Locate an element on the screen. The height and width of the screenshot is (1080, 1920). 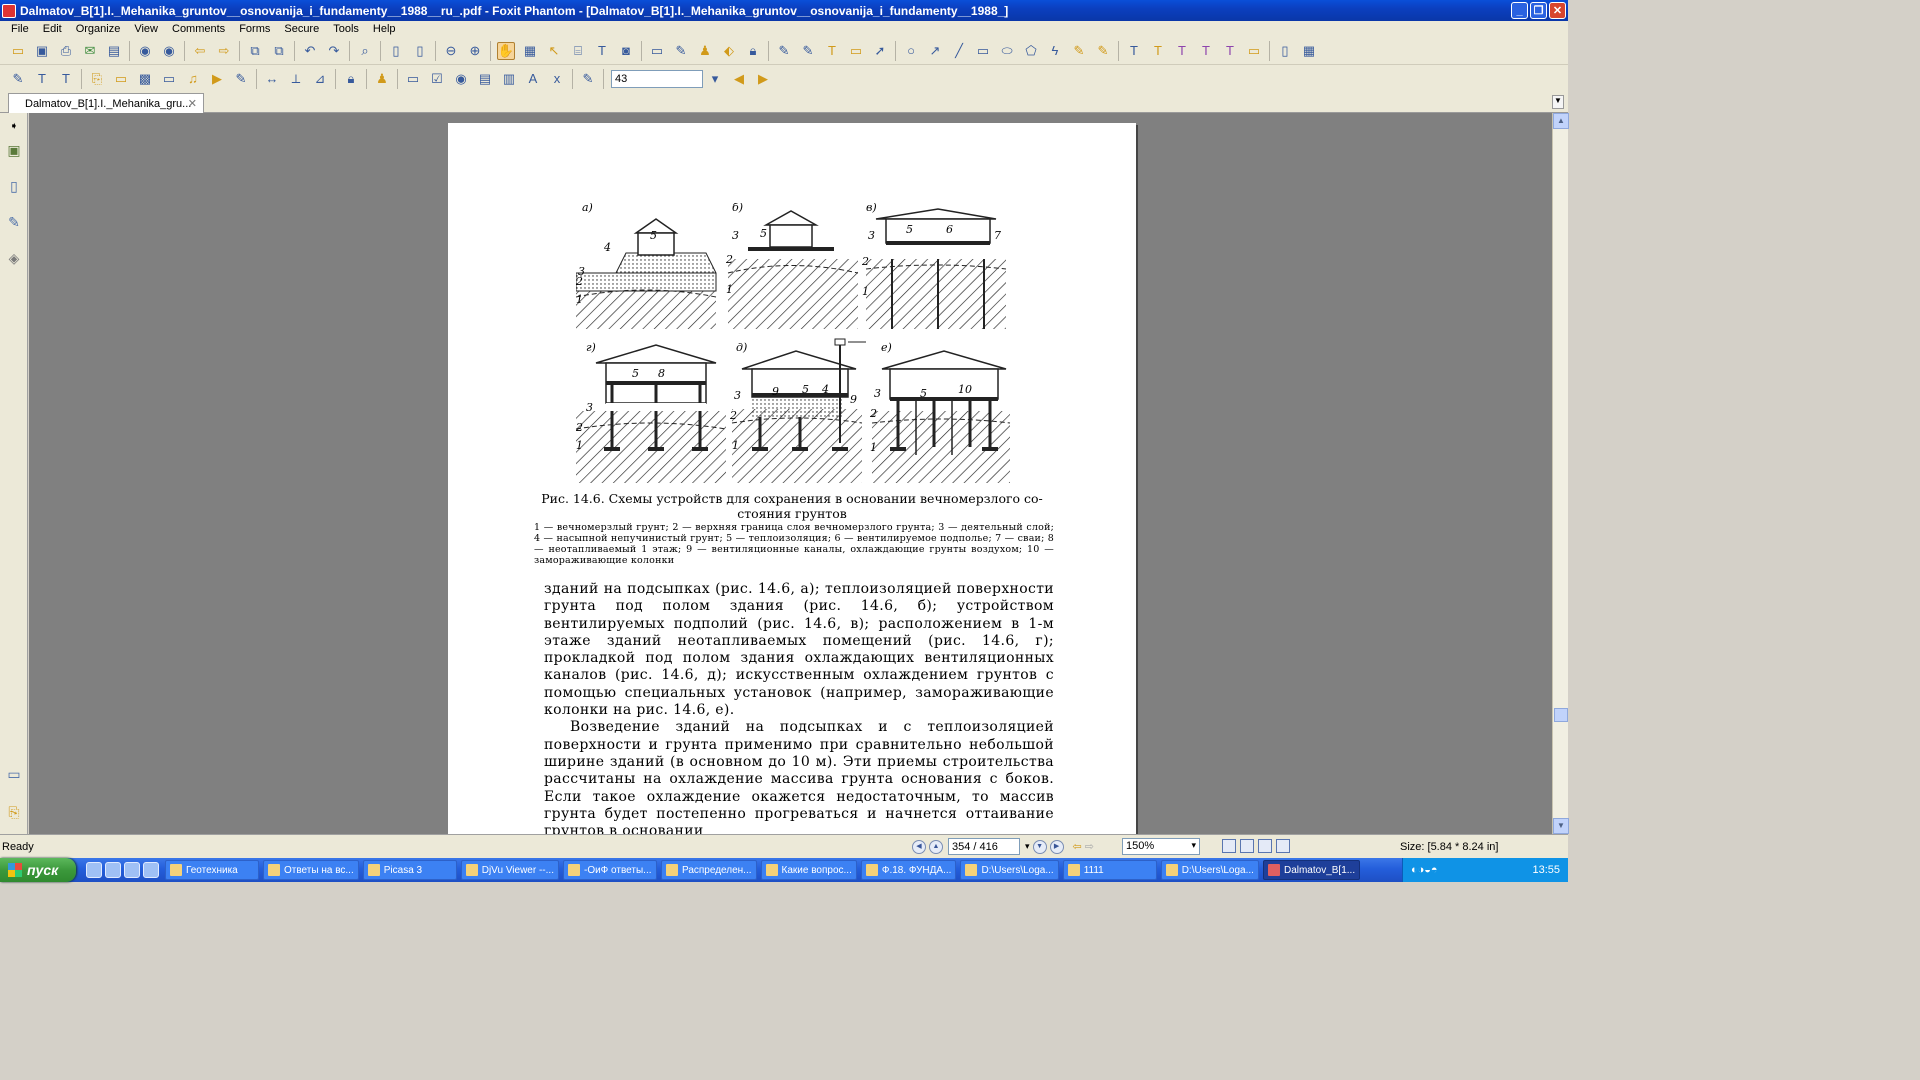
text-select-icon: T is located at coordinates (602, 51).